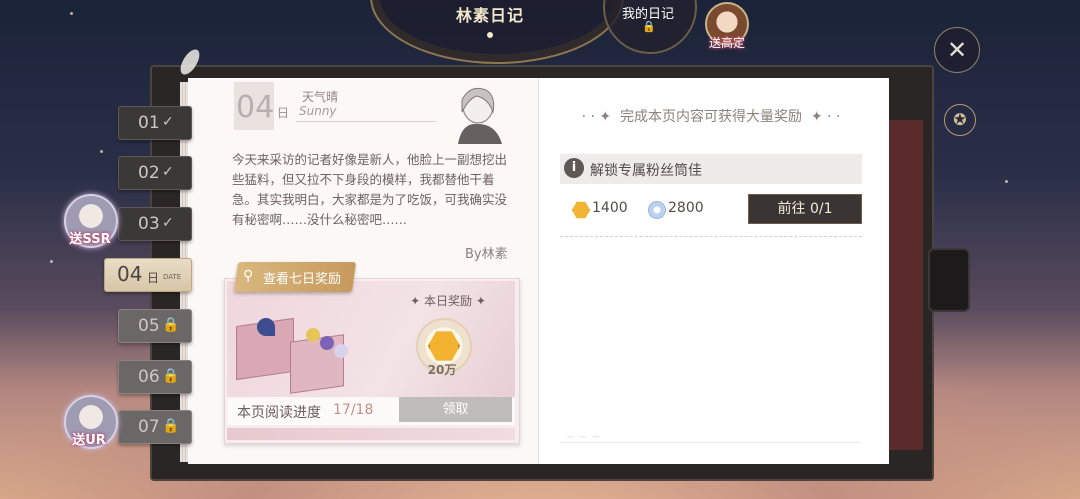 Image resolution: width=1080 pixels, height=499 pixels. What do you see at coordinates (574, 168) in the screenshot?
I see `info-icon: i` at bounding box center [574, 168].